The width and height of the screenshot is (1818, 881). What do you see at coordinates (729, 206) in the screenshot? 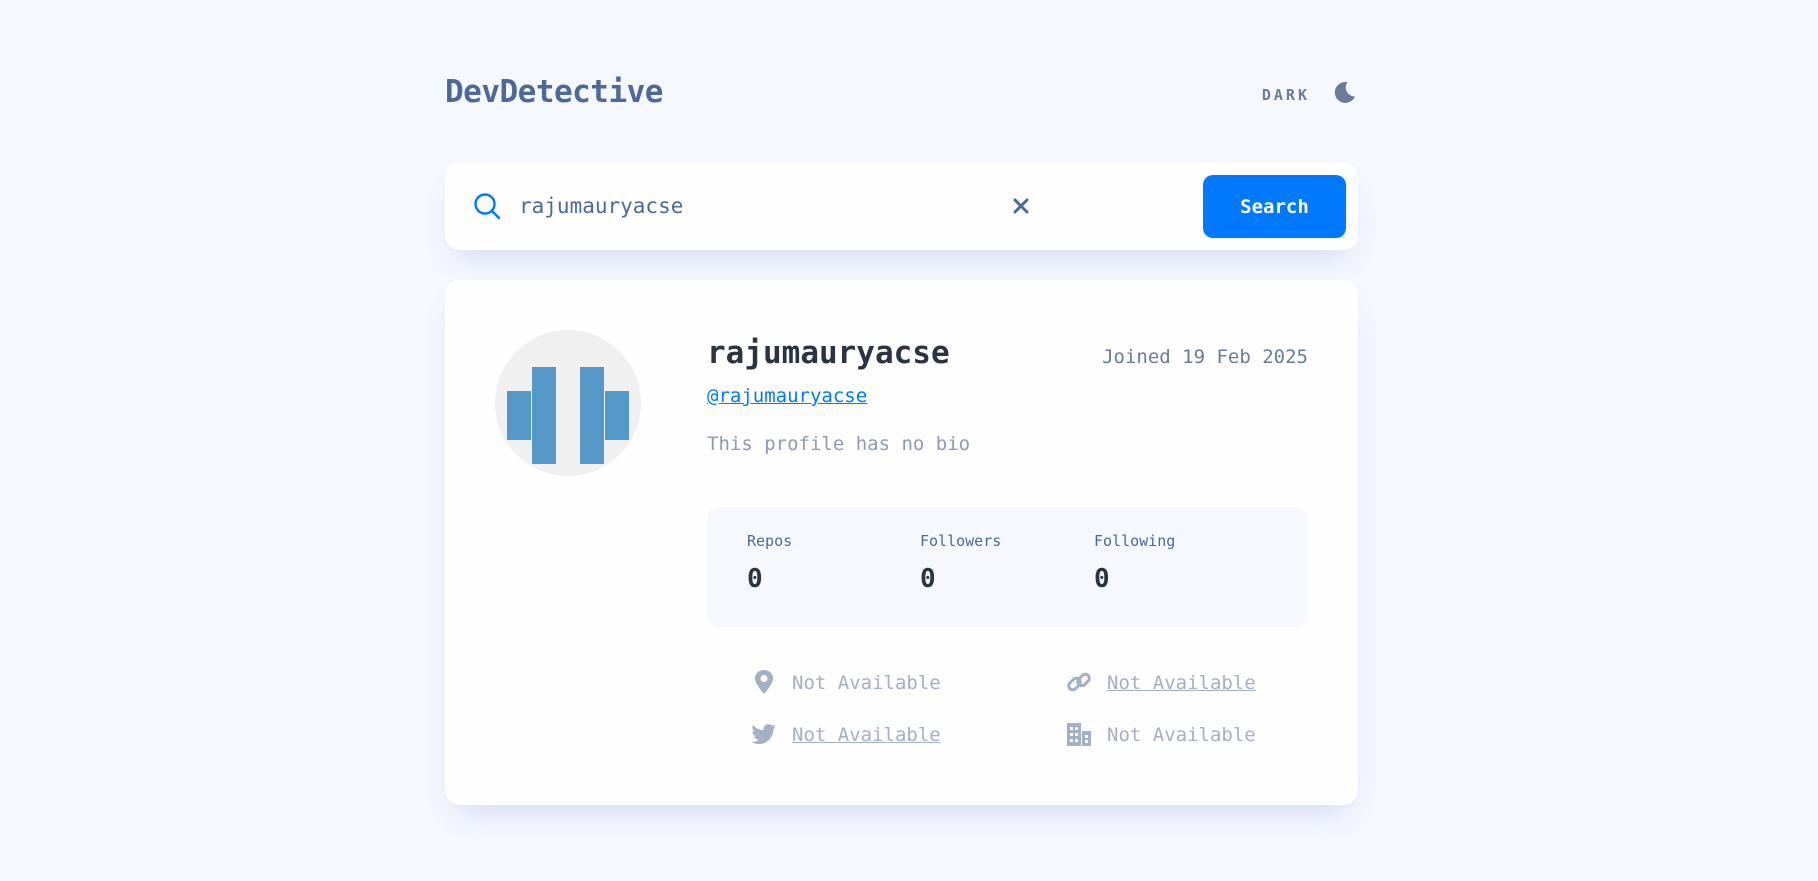
I see `search-input` at bounding box center [729, 206].